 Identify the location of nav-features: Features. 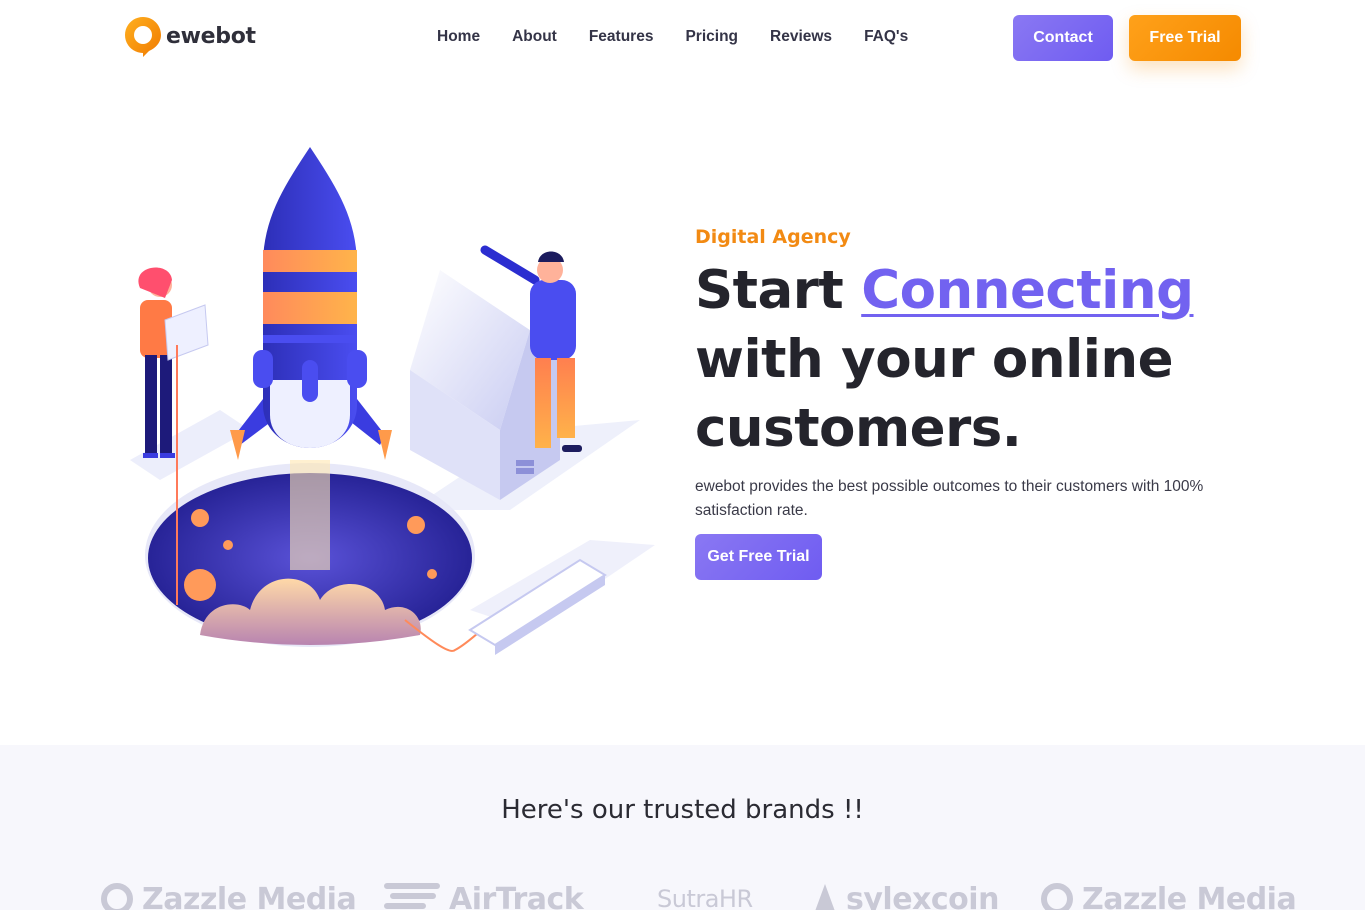
(621, 37).